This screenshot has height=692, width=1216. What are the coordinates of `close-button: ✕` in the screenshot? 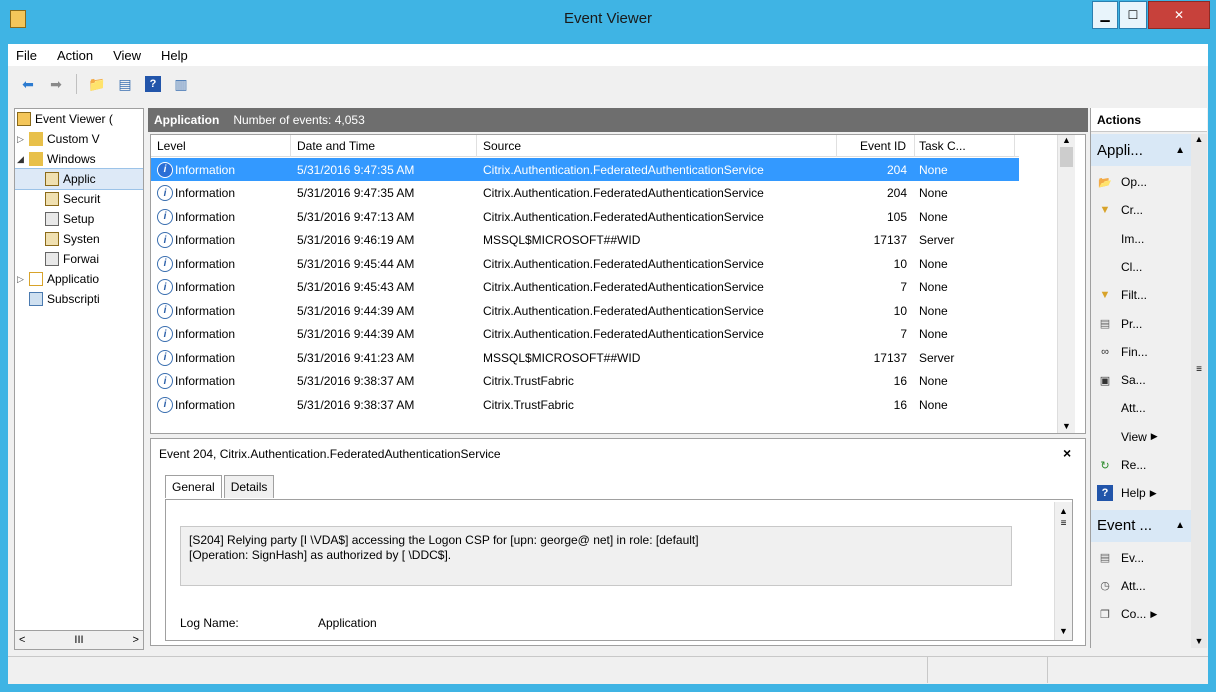 It's located at (1179, 15).